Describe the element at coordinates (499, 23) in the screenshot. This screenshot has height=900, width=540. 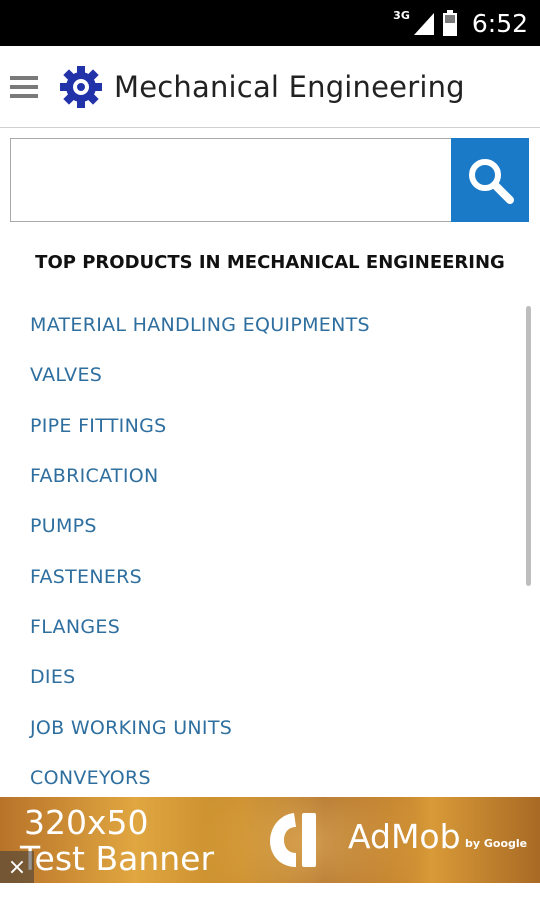
I see `clock: 6:52` at that location.